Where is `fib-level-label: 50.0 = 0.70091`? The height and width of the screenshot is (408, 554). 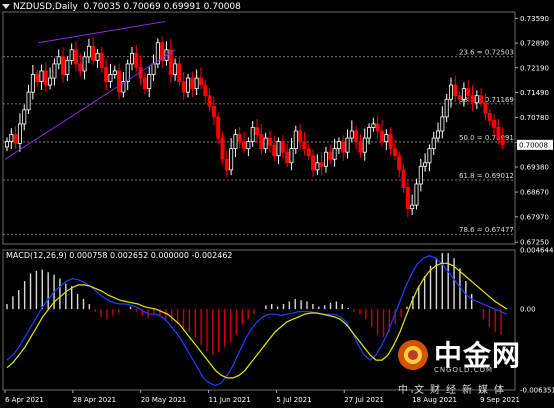 fib-level-label: 50.0 = 0.70091 is located at coordinates (486, 138).